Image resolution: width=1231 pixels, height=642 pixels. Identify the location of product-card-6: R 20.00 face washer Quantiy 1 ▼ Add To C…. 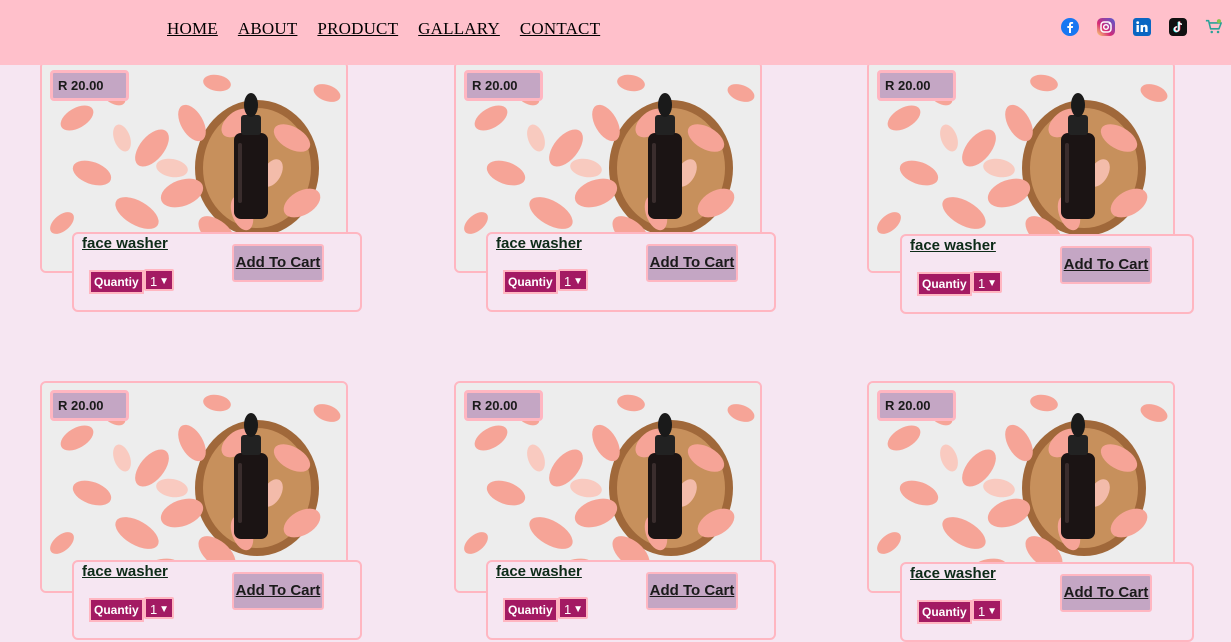
(1047, 511).